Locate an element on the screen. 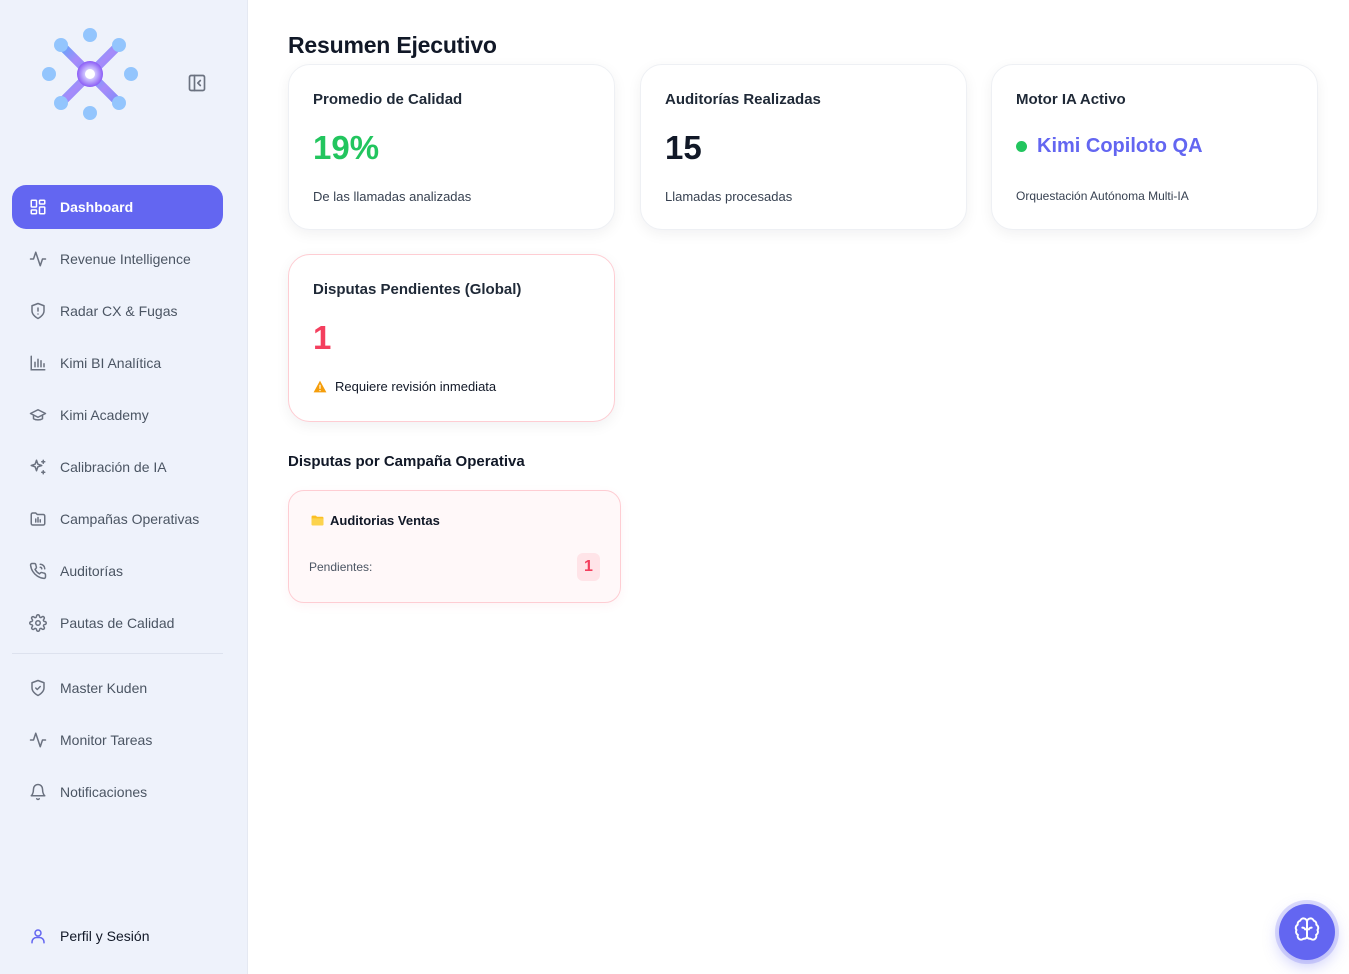 This screenshot has height=974, width=1349. sidebar-item-revenue-intelligence: Revenue Intelligence is located at coordinates (117, 259).